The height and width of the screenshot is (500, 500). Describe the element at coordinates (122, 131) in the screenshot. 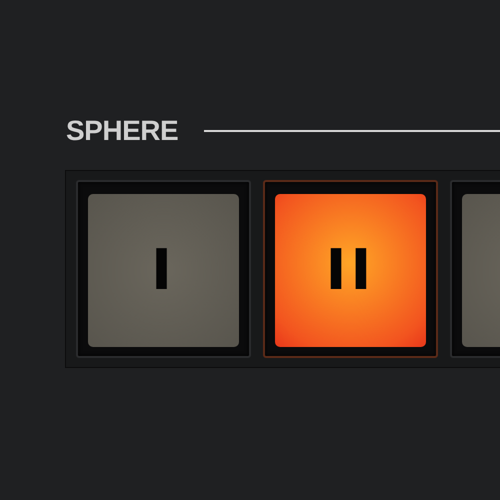

I see `section-title: SPHERE` at that location.